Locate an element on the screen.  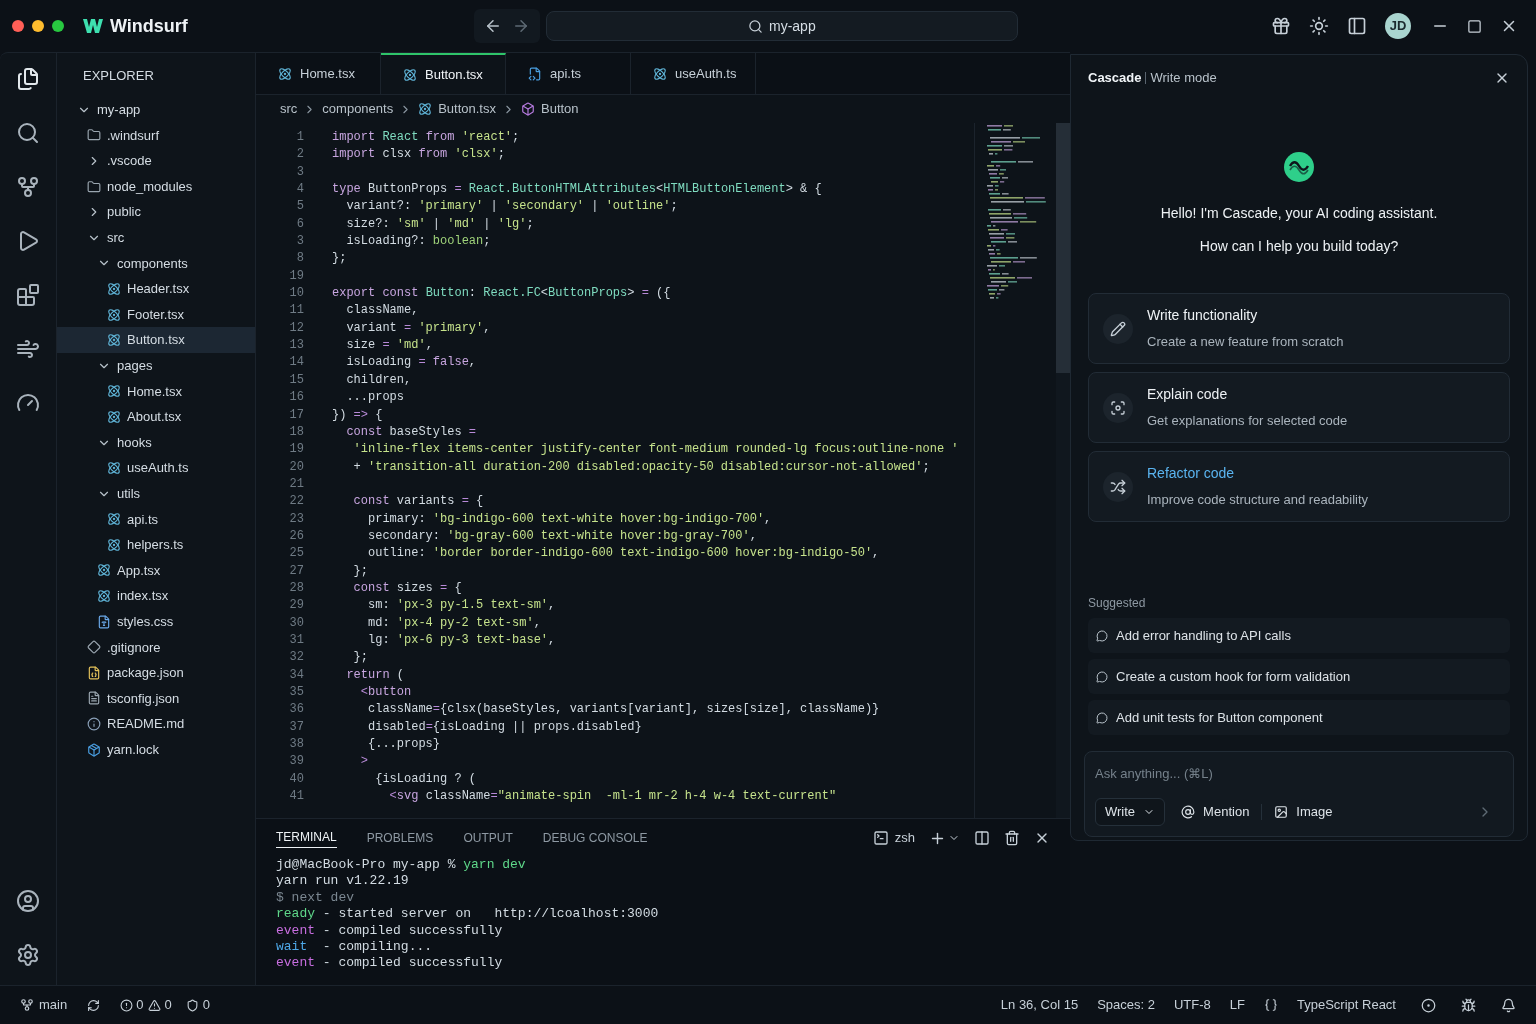
code-line: outline: 'border border-indigo-600 text-indigo-600 hover:bg-indigo-50', is located at coordinates (623, 554).